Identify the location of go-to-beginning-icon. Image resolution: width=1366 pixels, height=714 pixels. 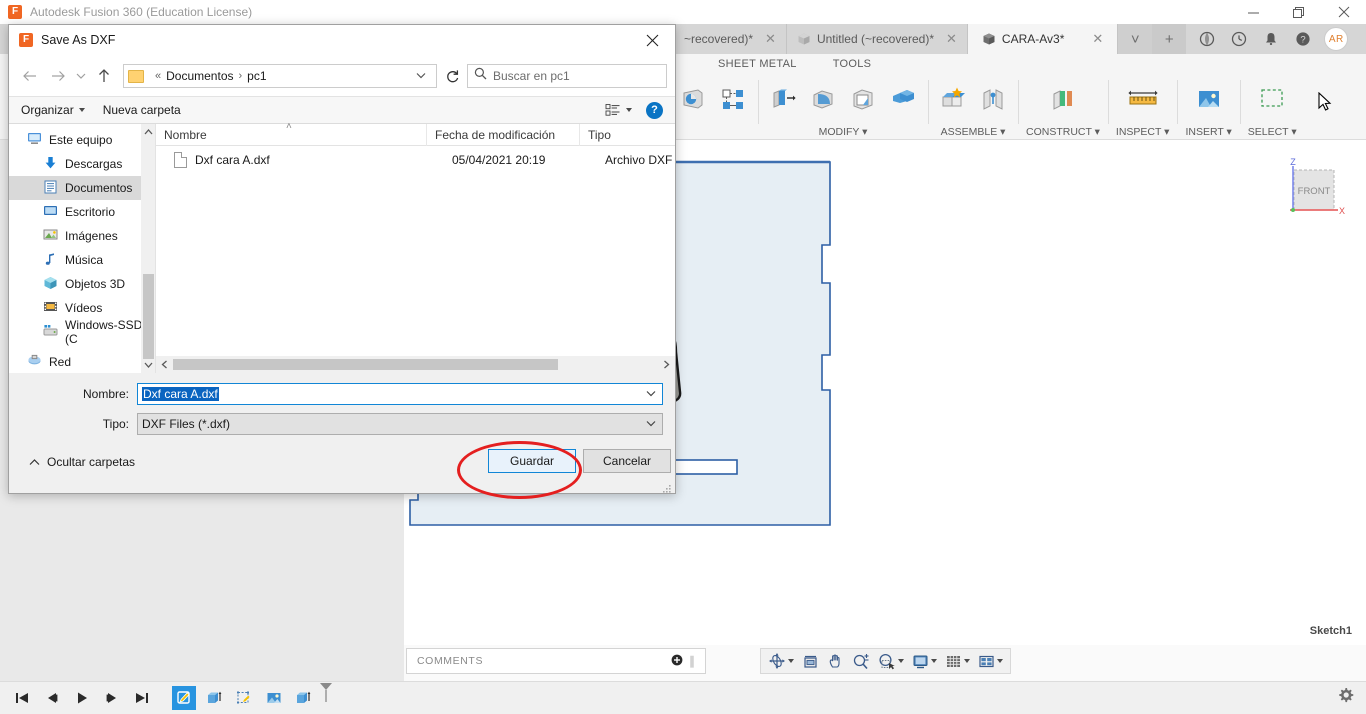
(22, 698).